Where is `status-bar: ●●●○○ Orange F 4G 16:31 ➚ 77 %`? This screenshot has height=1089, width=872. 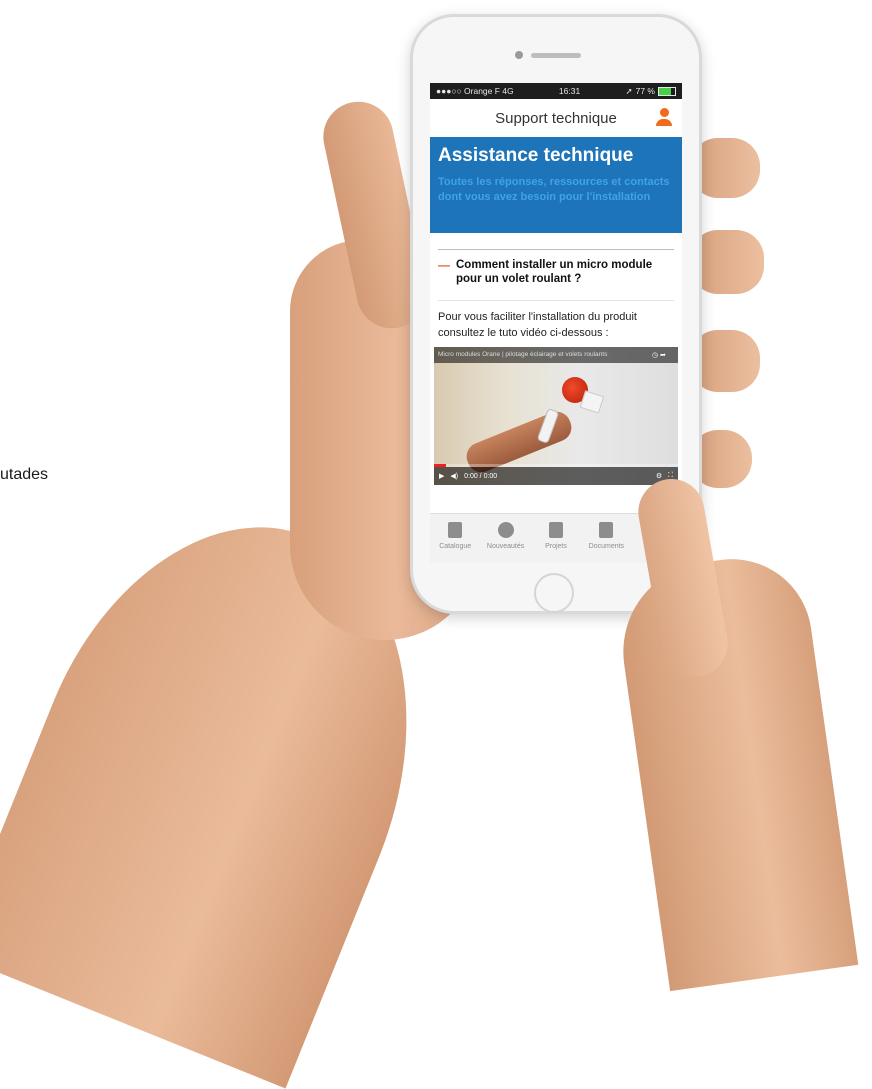
status-bar: ●●●○○ Orange F 4G 16:31 ➚ 77 % is located at coordinates (556, 91).